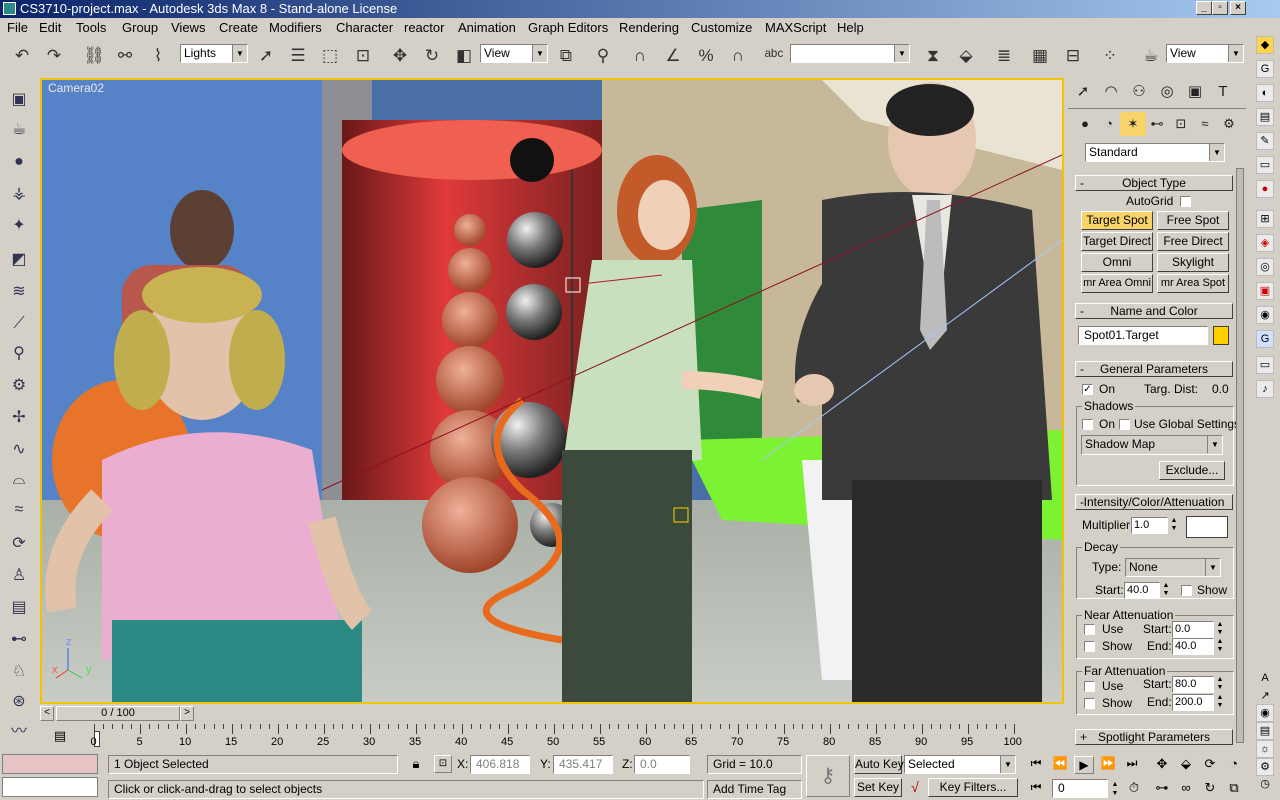 This screenshot has height=800, width=1280. Describe the element at coordinates (19, 672) in the screenshot. I see `crowd-icon: ♘` at that location.